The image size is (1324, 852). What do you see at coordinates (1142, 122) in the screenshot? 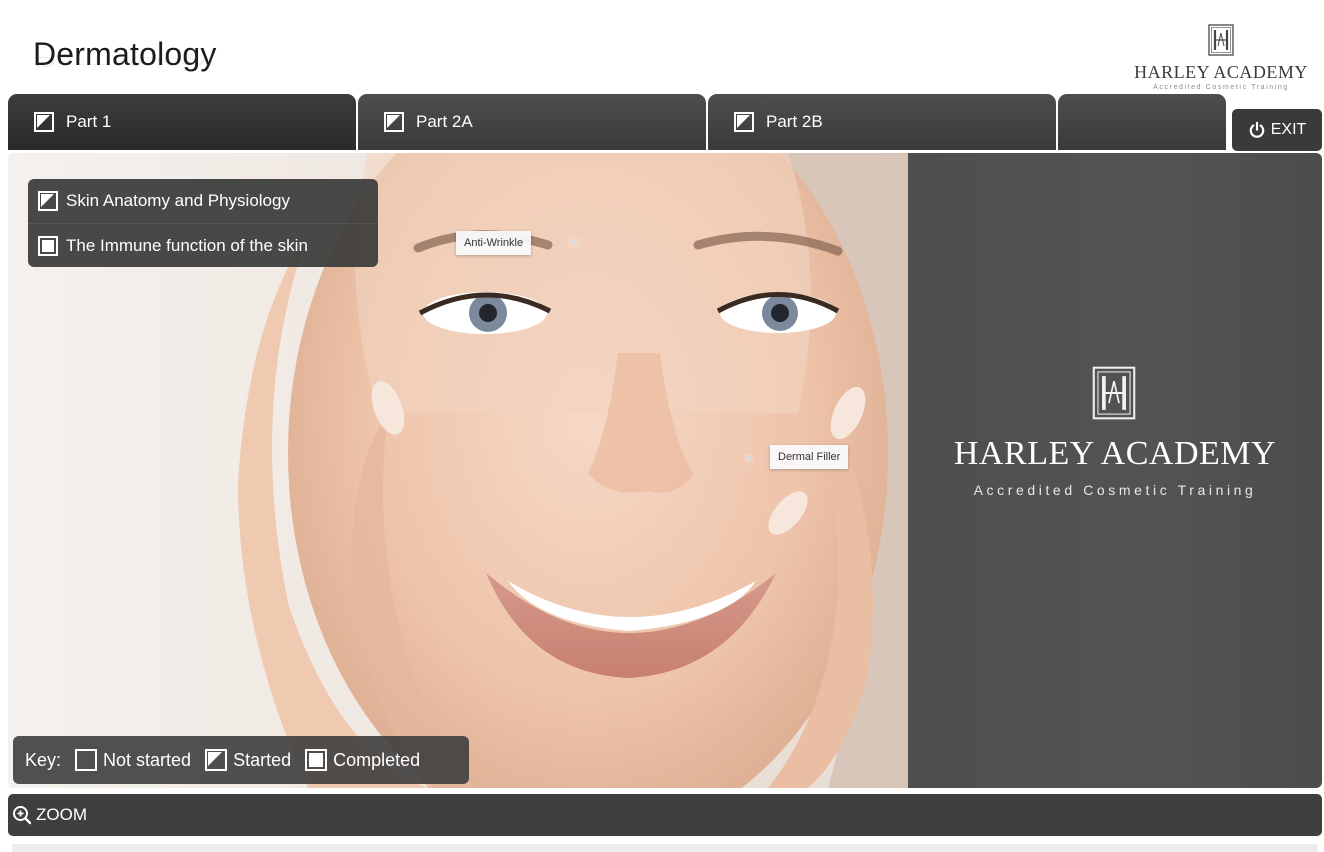
I see `tab-bar-filler` at bounding box center [1142, 122].